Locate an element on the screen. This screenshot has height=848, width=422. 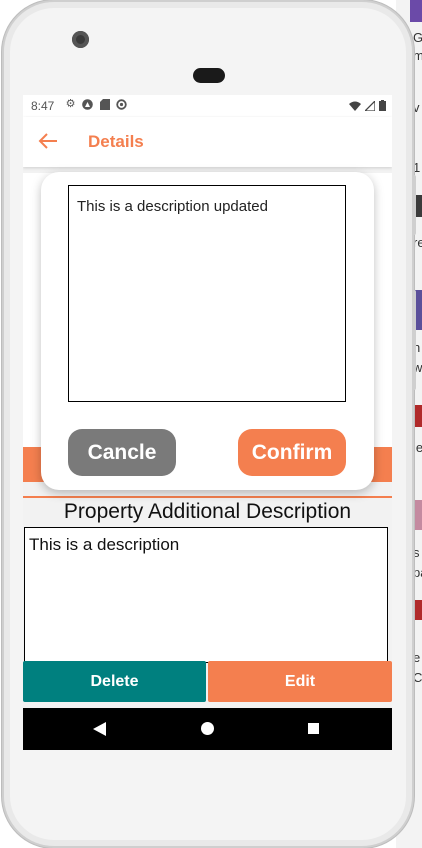
status-icons-left: ⚙ is located at coordinates (96, 104).